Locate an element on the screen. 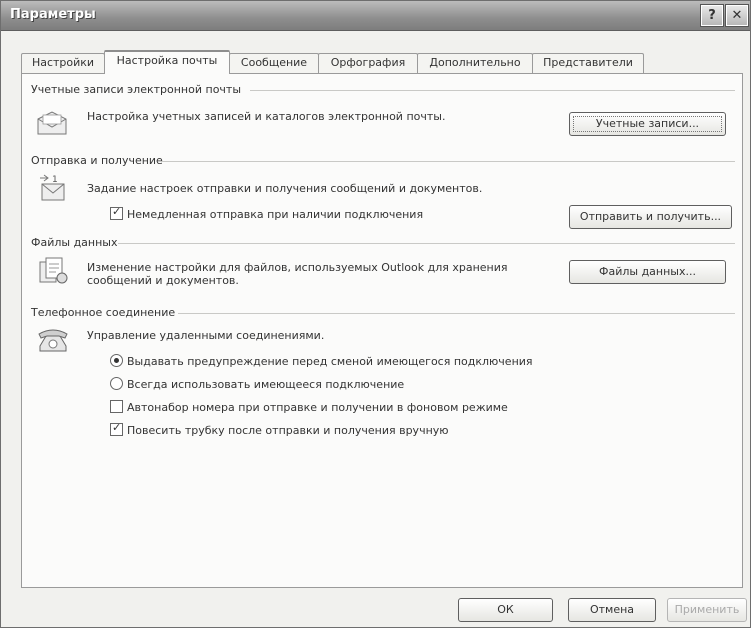 The width and height of the screenshot is (751, 628). send-receive-group-divider is located at coordinates (447, 161).